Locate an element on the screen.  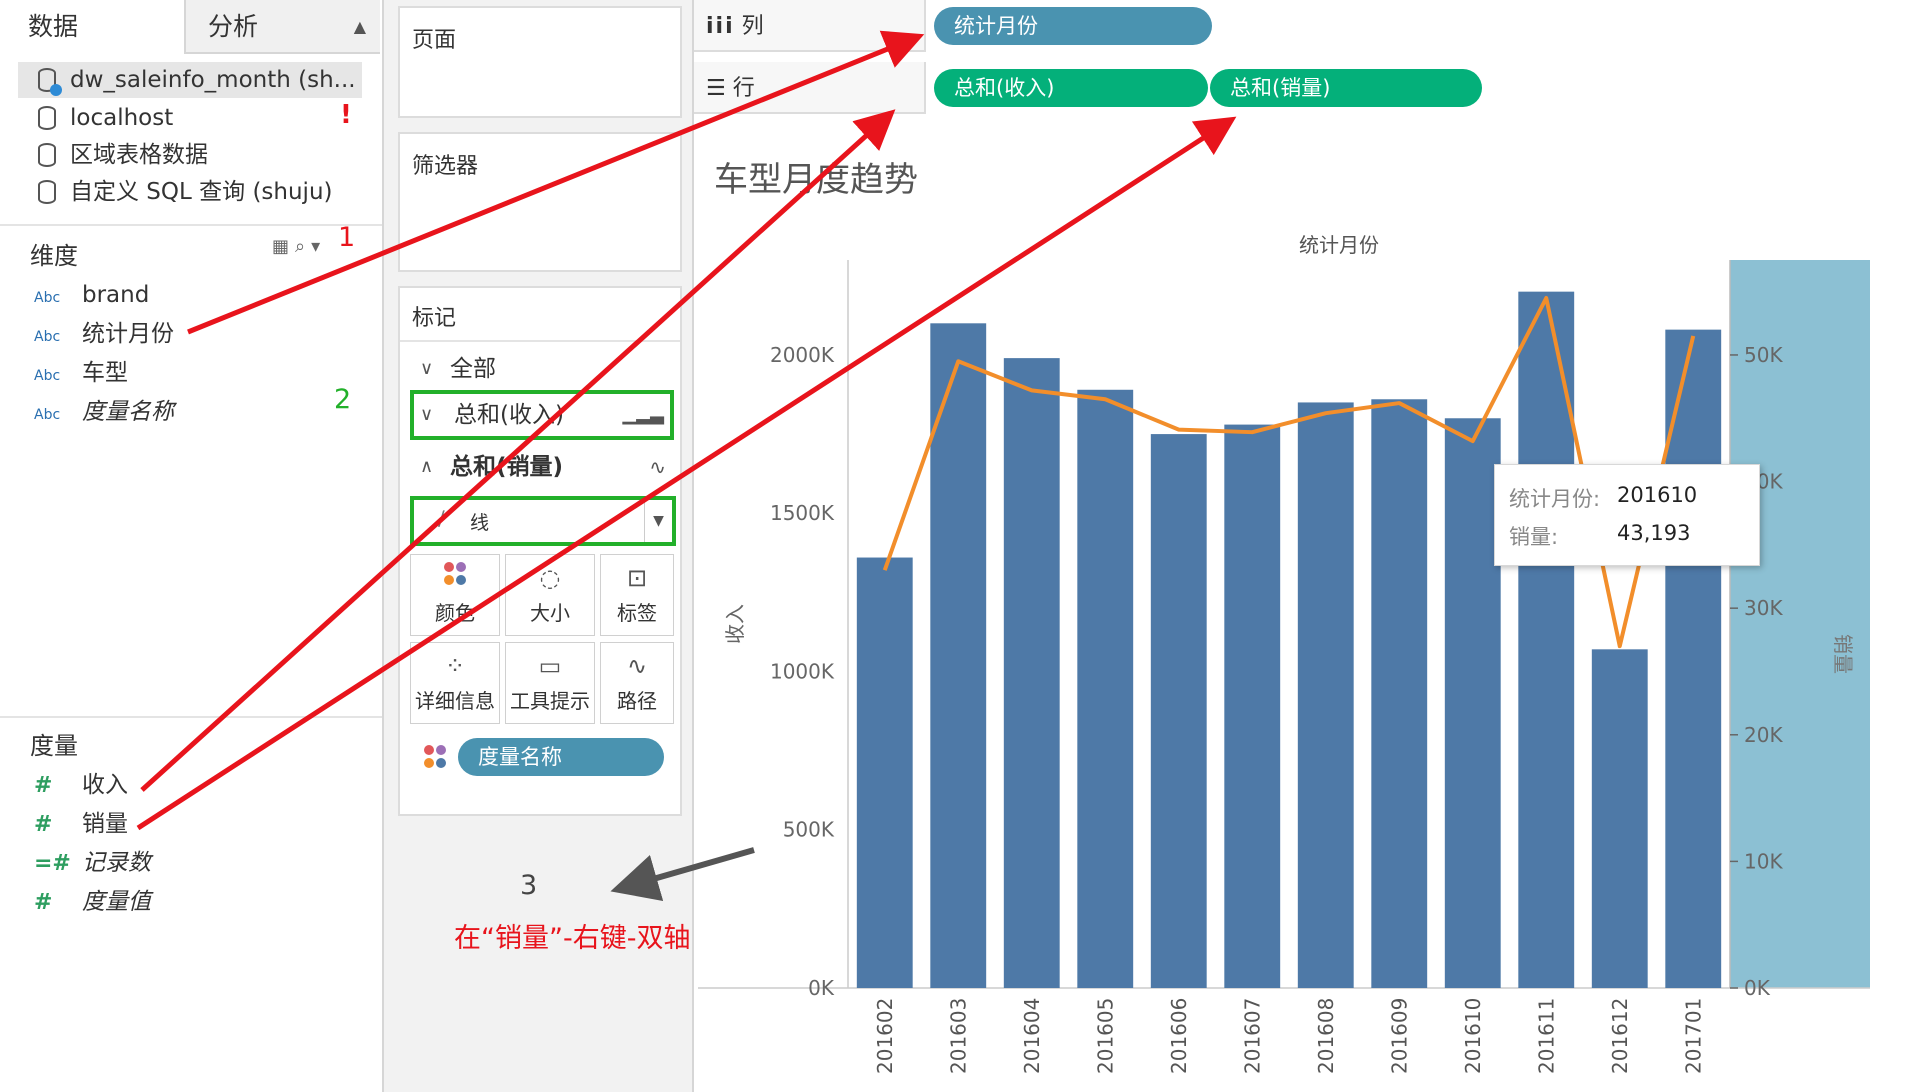
x-tick-label: 201602 is located at coordinates (885, 1036).